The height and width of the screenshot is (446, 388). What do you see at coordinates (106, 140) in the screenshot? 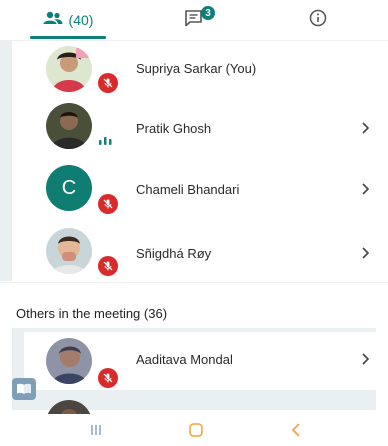
I see `speaking-indicator-icon` at bounding box center [106, 140].